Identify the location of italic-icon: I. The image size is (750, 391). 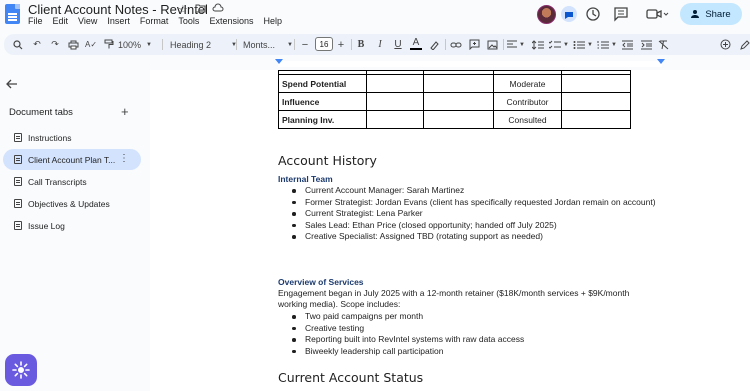
(380, 44).